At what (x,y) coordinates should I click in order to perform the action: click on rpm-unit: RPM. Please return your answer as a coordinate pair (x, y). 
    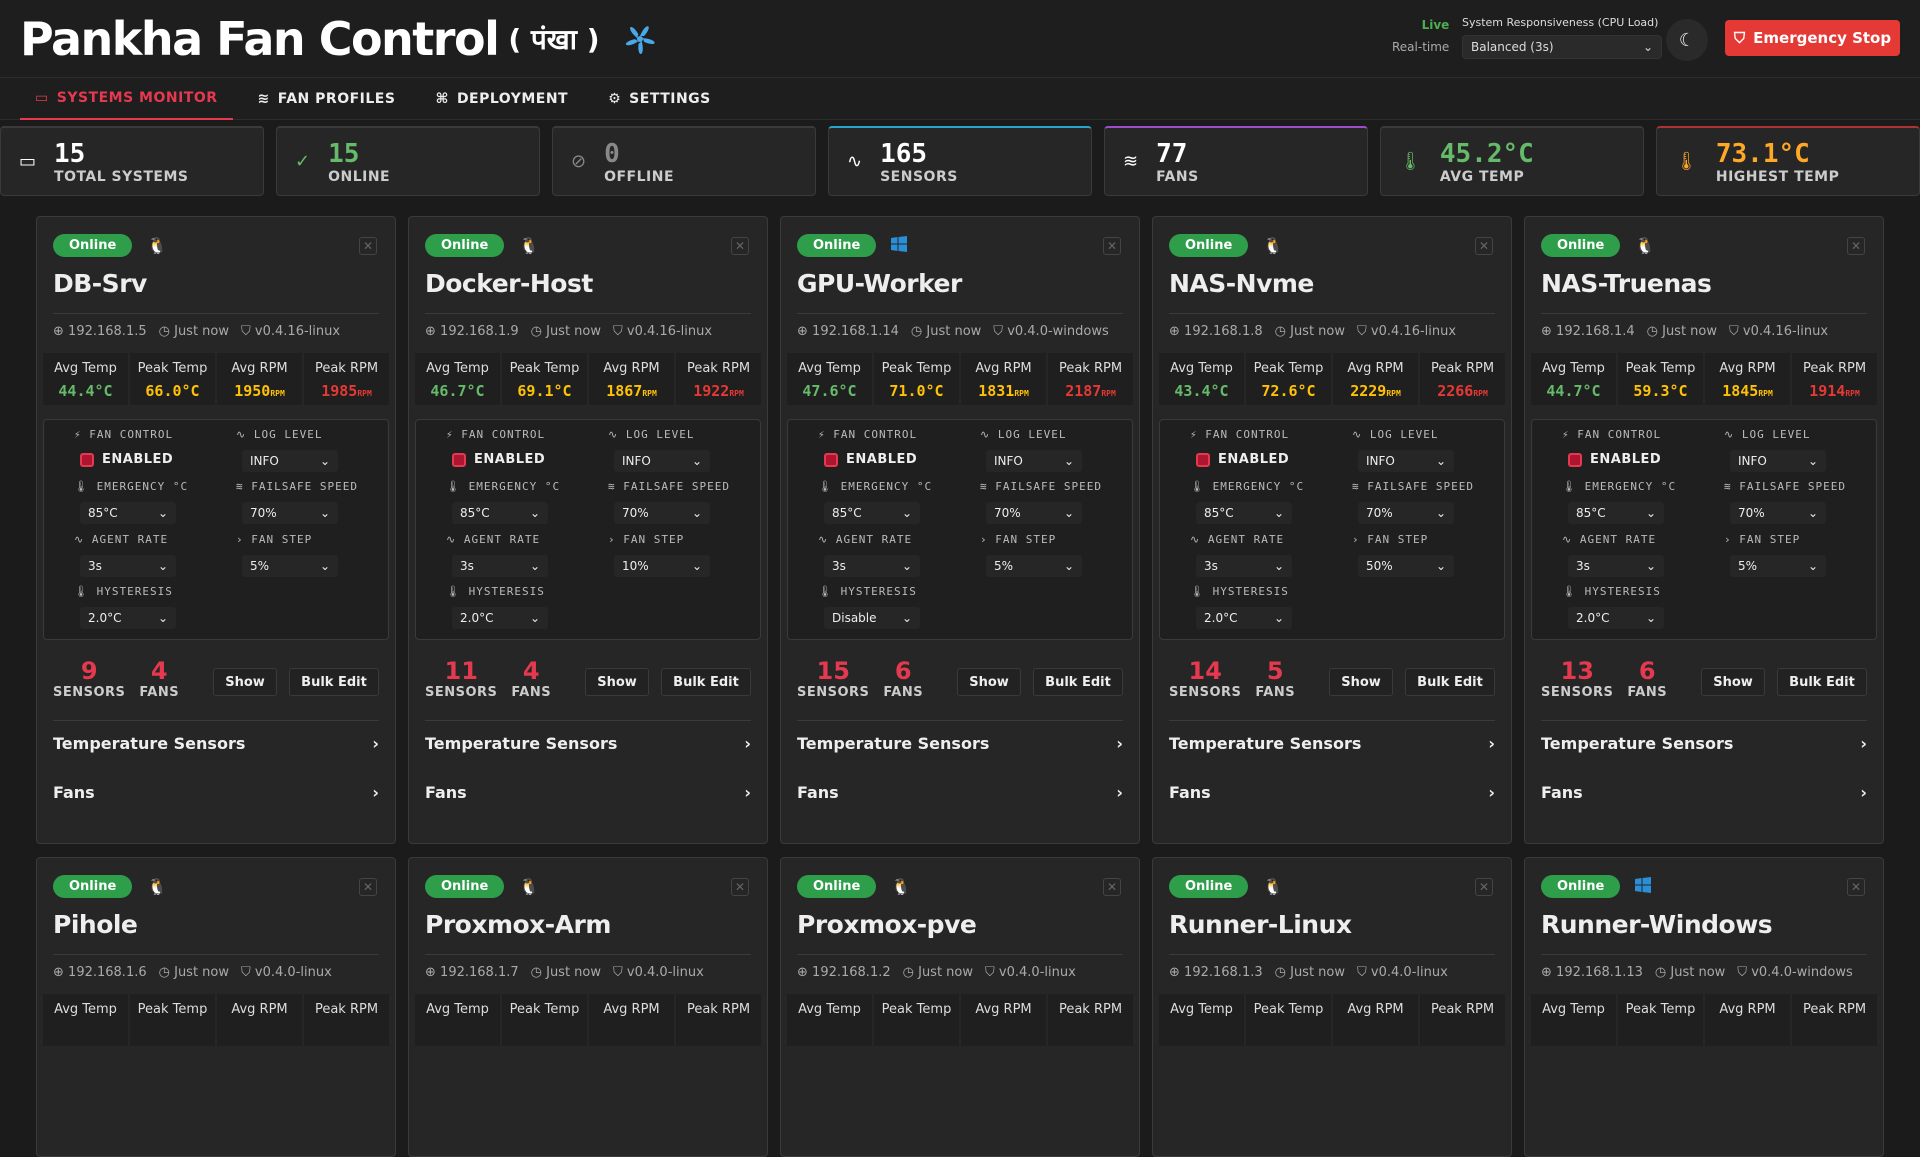
    Looking at the image, I should click on (277, 393).